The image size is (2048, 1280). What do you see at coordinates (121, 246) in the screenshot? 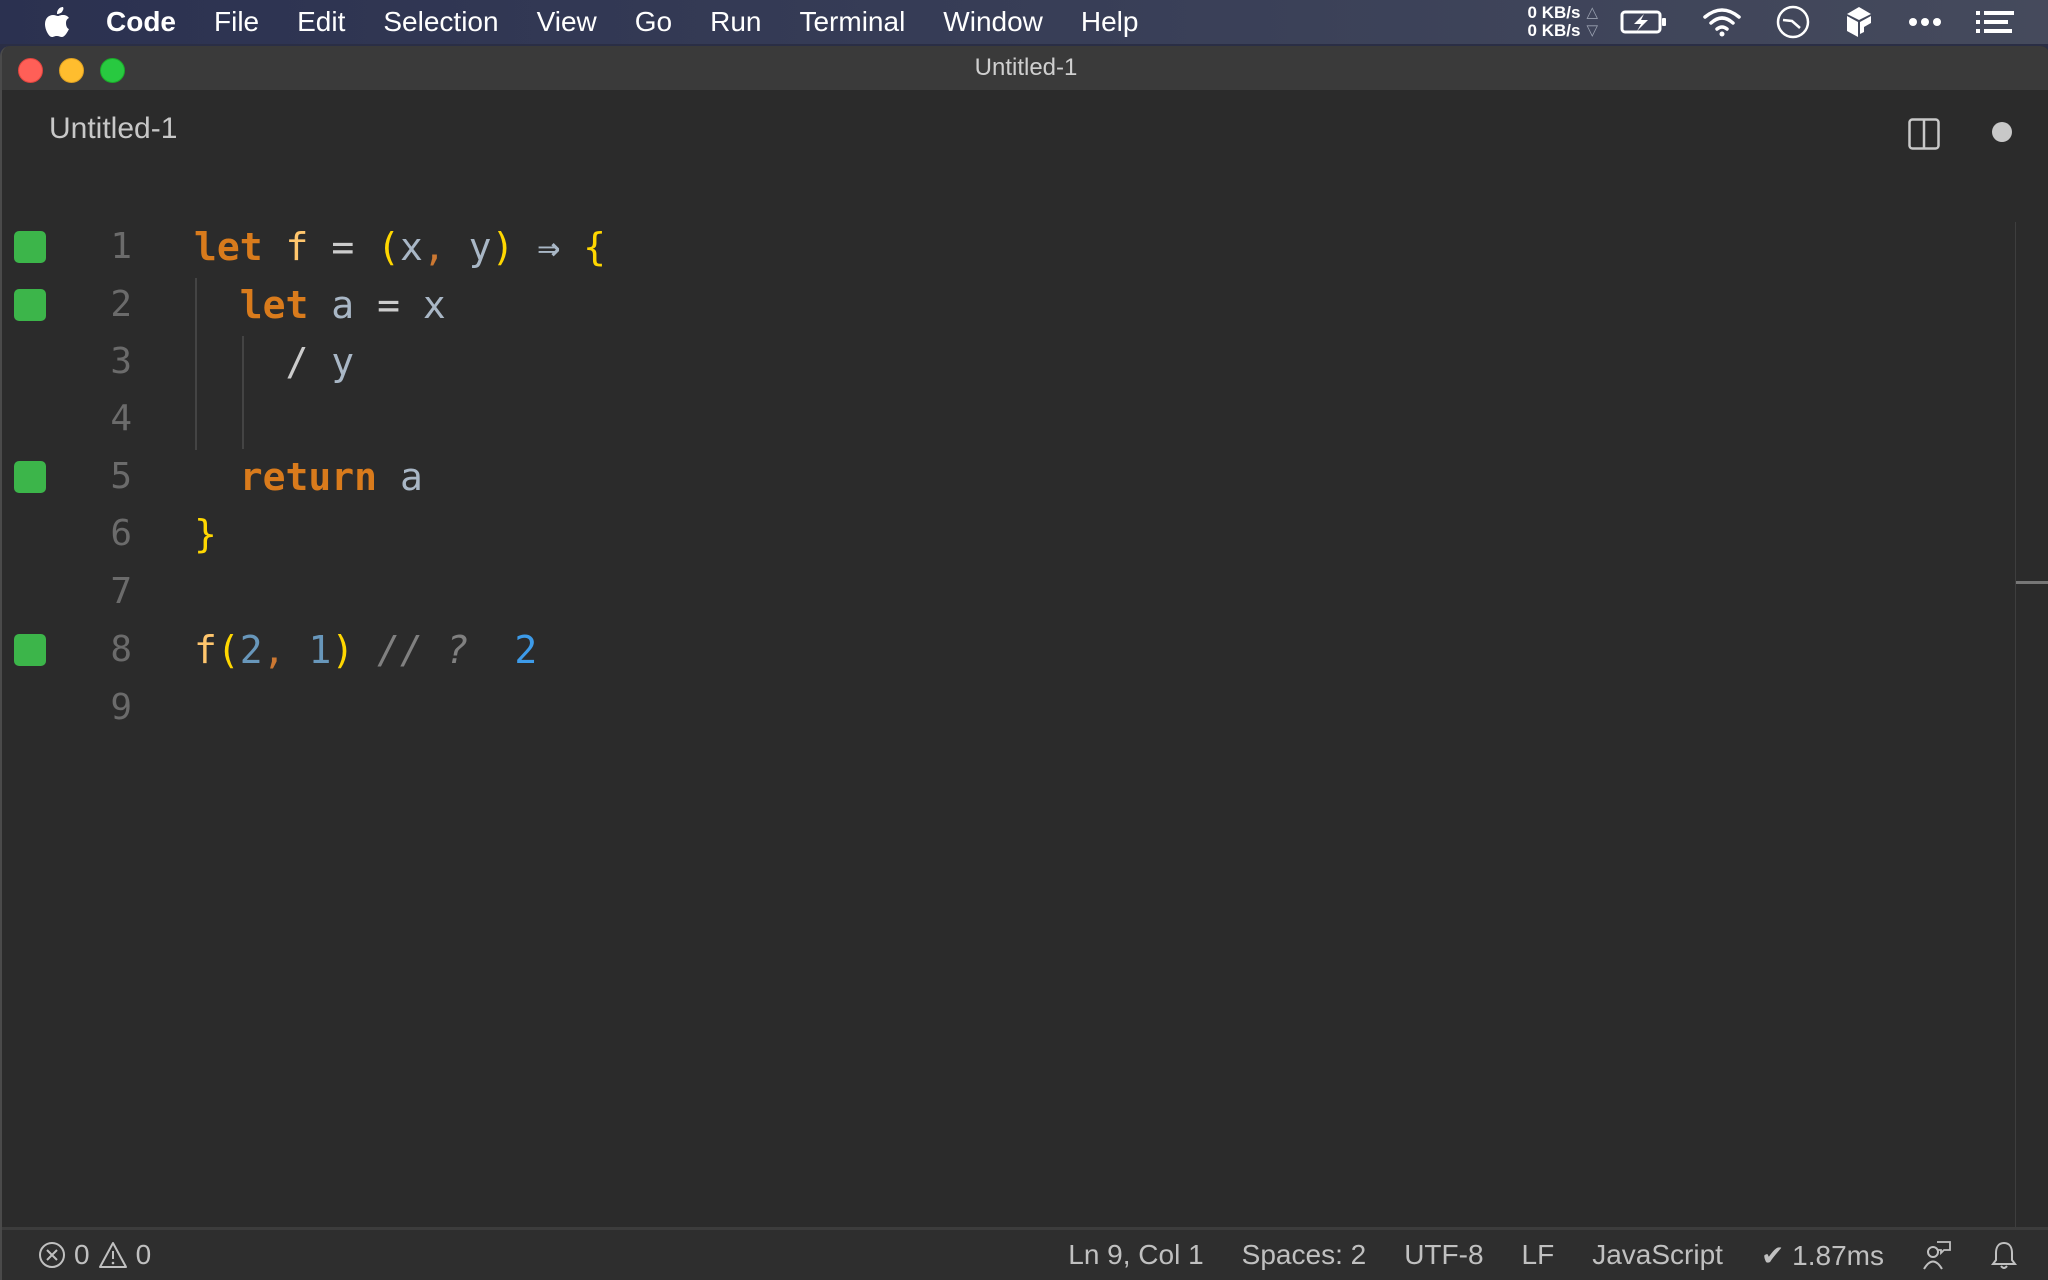
I see `line-number: 1` at bounding box center [121, 246].